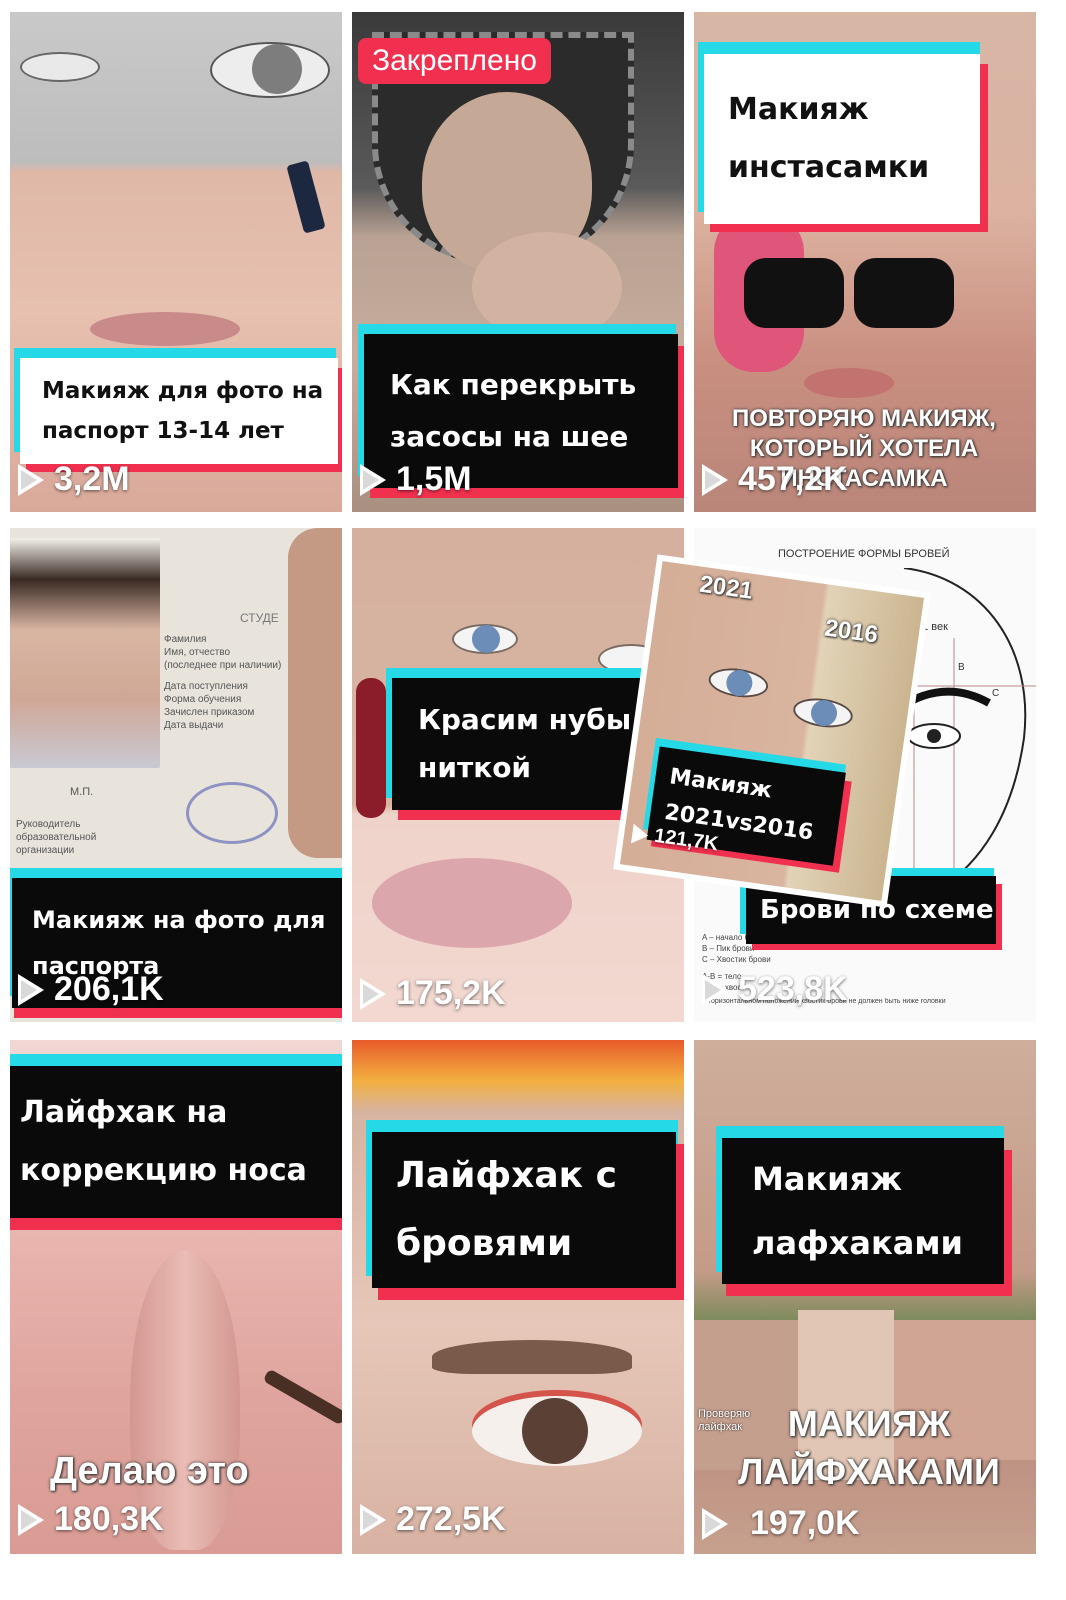  I want to click on eye-left, so click(60, 67).